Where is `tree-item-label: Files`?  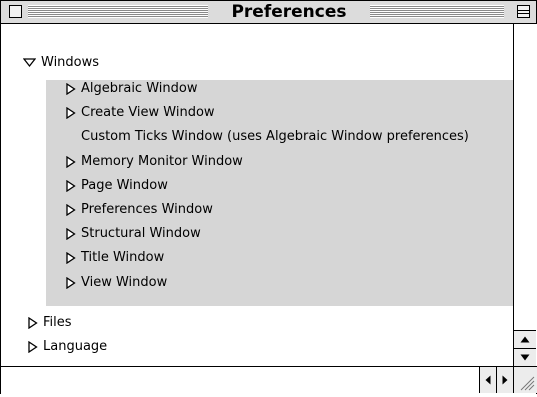
tree-item-label: Files is located at coordinates (57, 322).